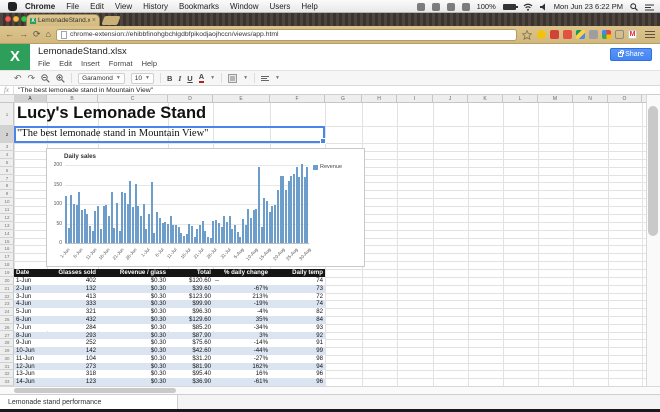 The height and width of the screenshot is (412, 660). What do you see at coordinates (241, 351) in the screenshot?
I see `table-cell: -44%` at bounding box center [241, 351].